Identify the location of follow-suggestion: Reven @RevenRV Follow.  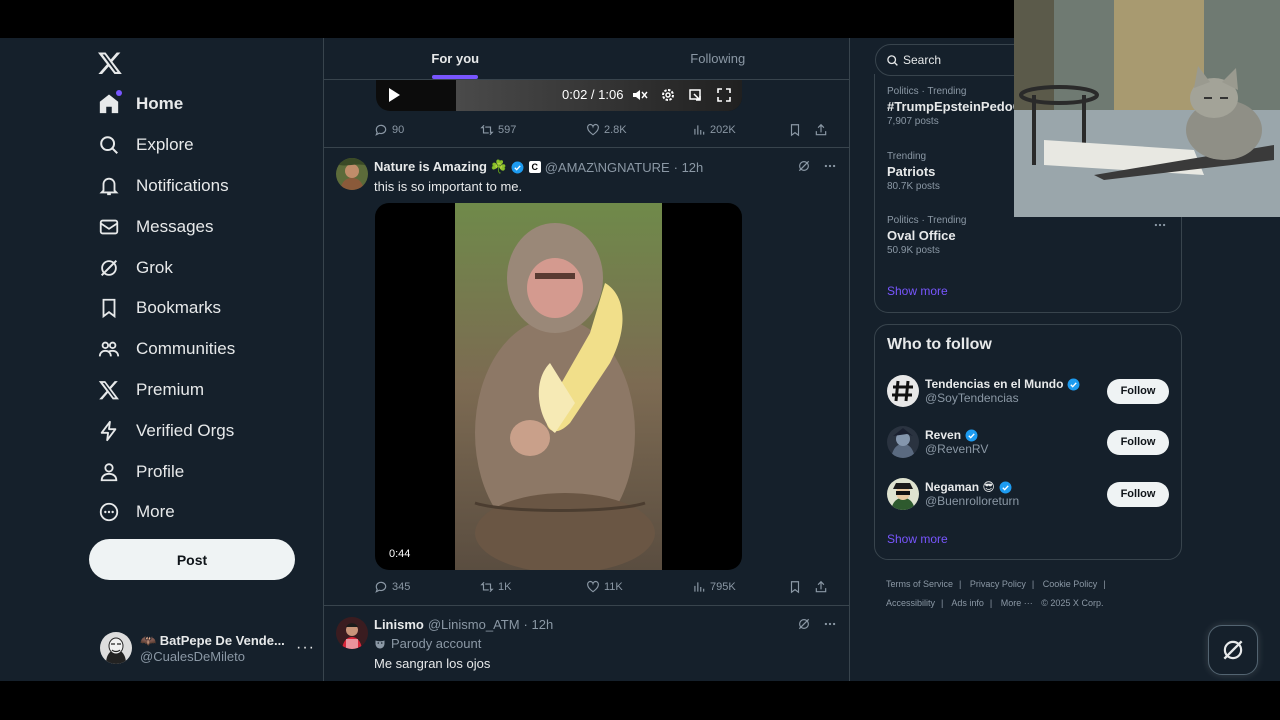
(1028, 442).